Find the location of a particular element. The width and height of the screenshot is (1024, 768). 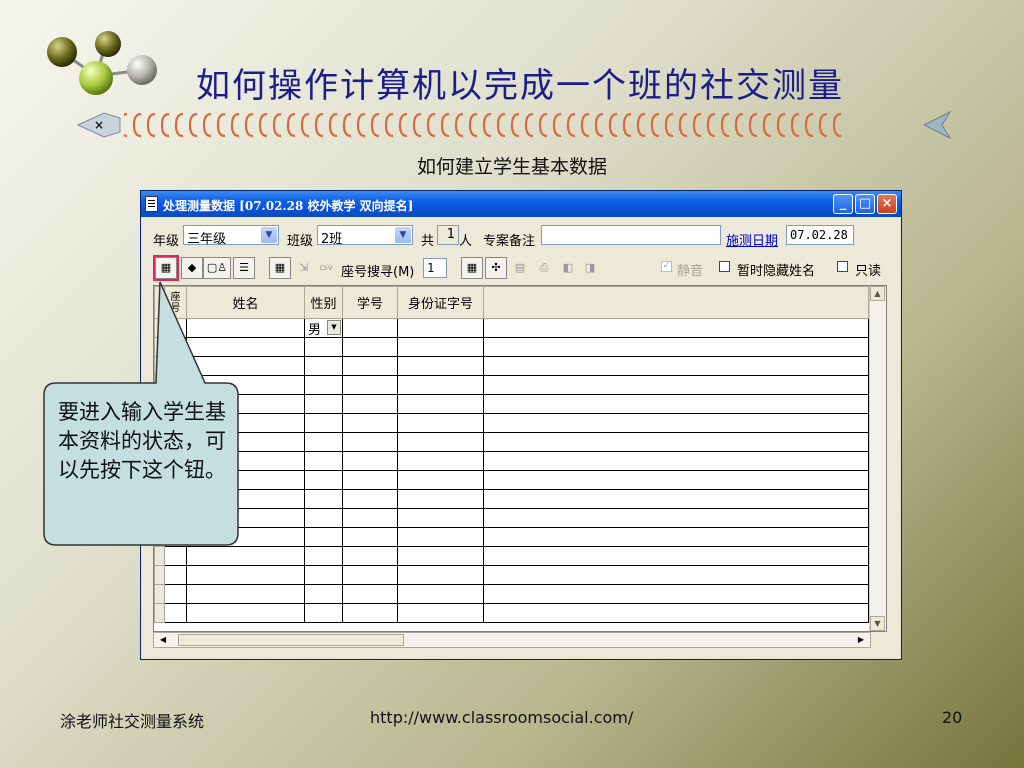

vertical-scrollbar: ▲ ▼ is located at coordinates (877, 458).